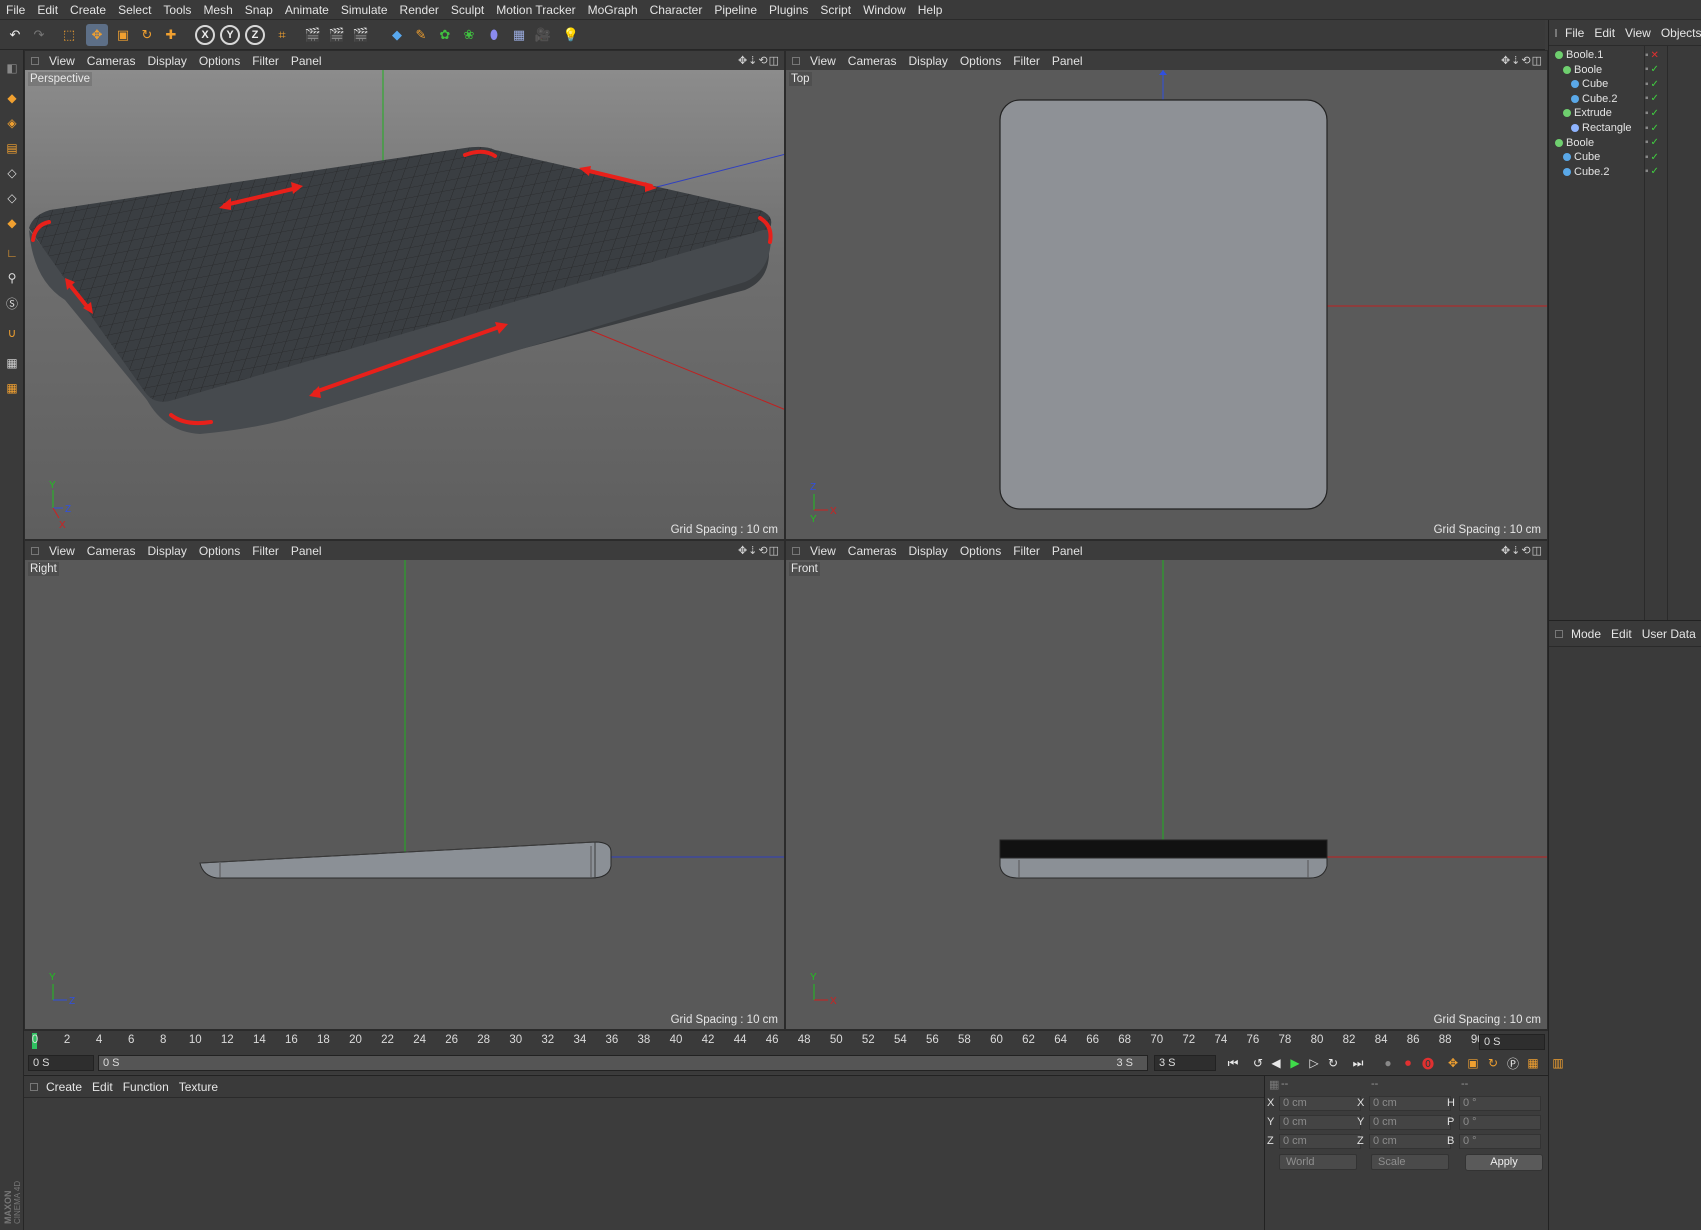 The width and height of the screenshot is (1701, 1230). I want to click on apply-button: Apply, so click(1504, 1162).